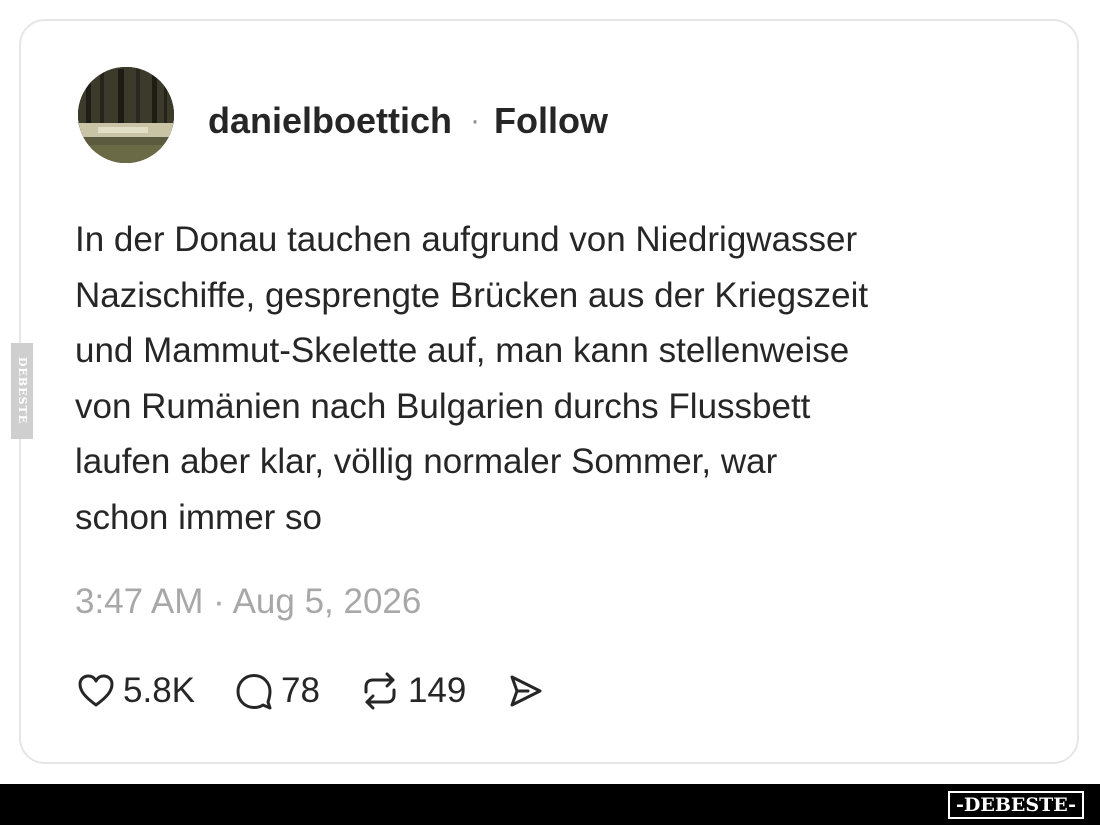  I want to click on avatar, so click(126, 115).